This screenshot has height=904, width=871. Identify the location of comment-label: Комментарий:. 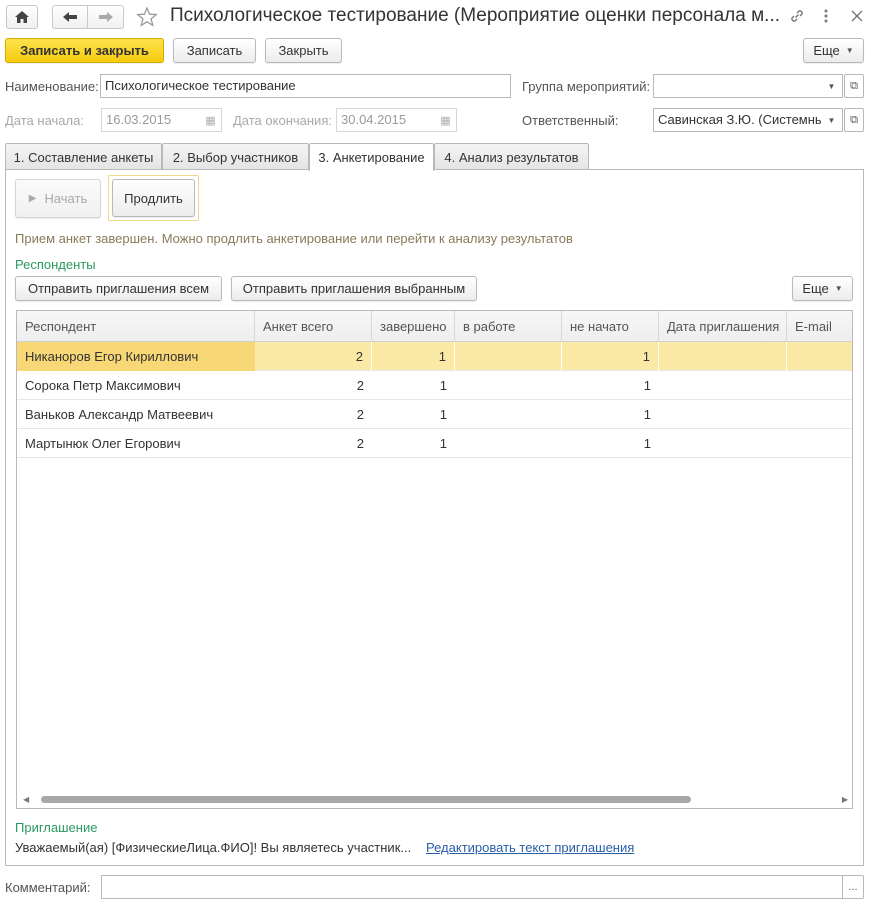
(48, 887).